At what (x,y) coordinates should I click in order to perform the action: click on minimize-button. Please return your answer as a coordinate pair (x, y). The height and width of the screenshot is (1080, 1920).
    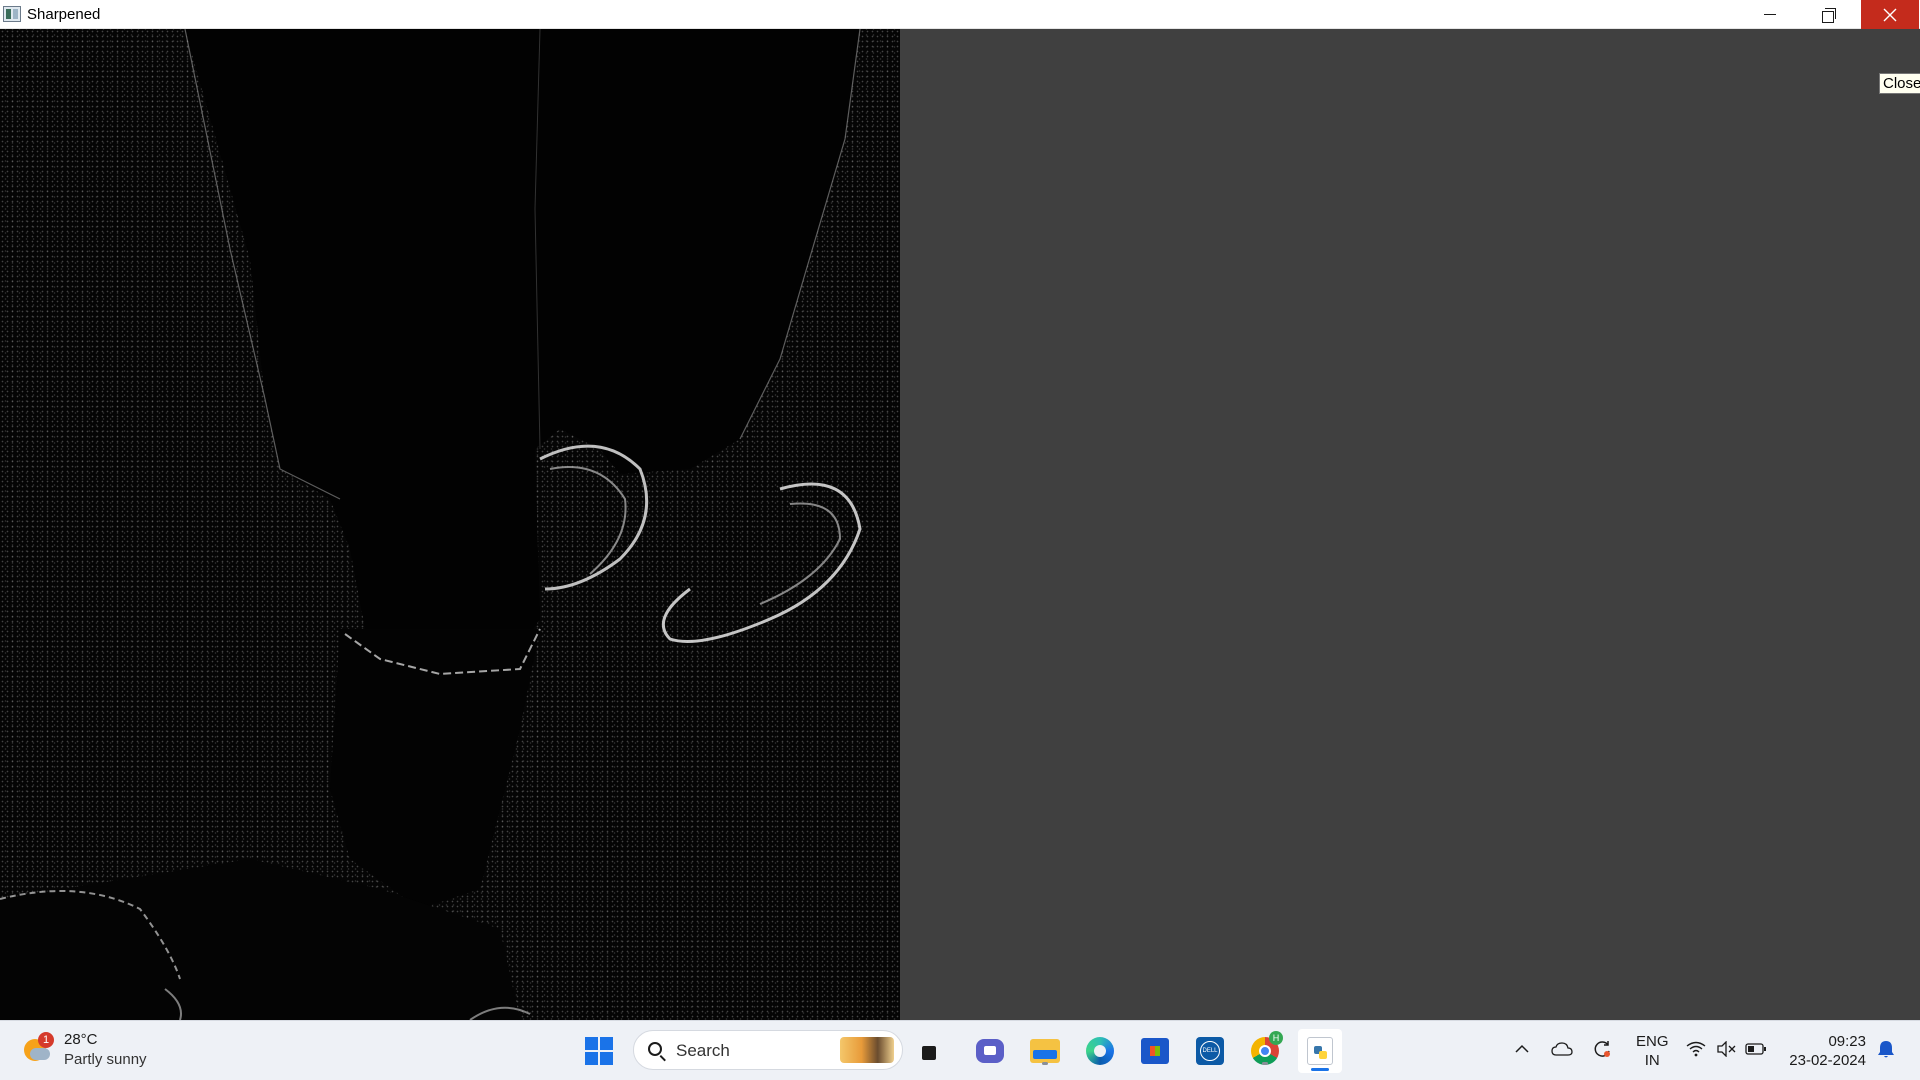
    Looking at the image, I should click on (1770, 14).